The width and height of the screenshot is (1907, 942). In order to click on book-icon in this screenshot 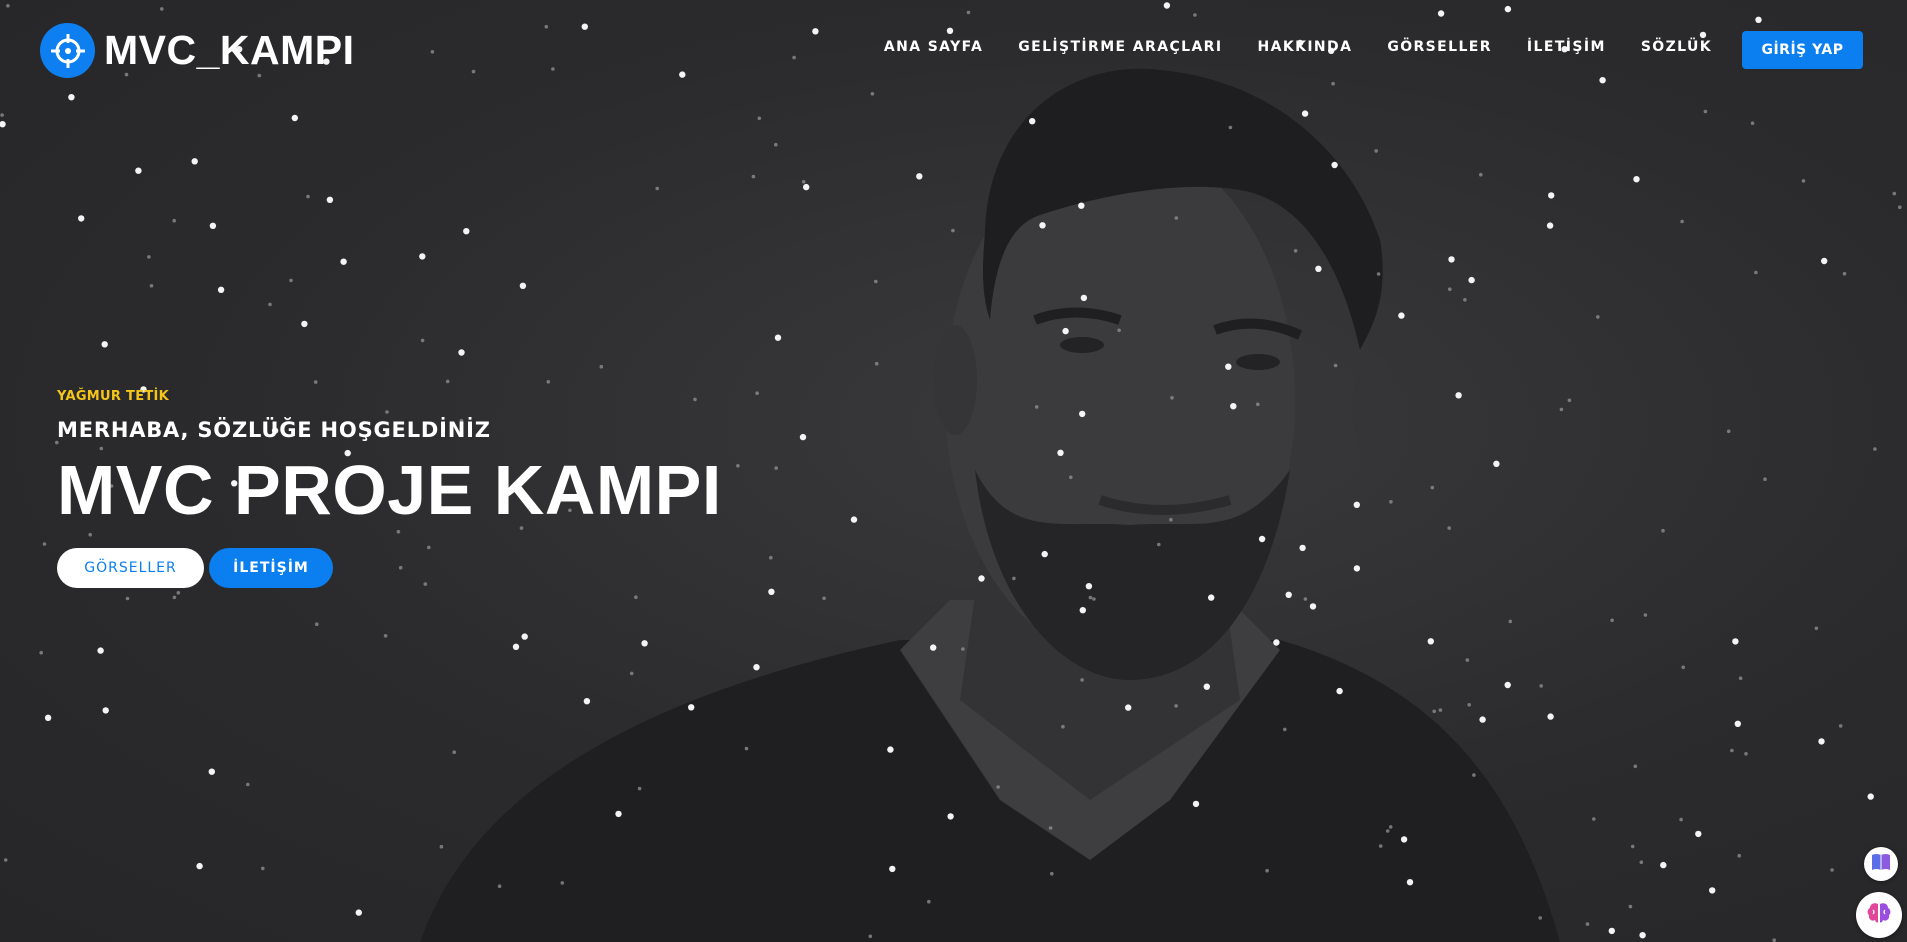, I will do `click(1881, 864)`.